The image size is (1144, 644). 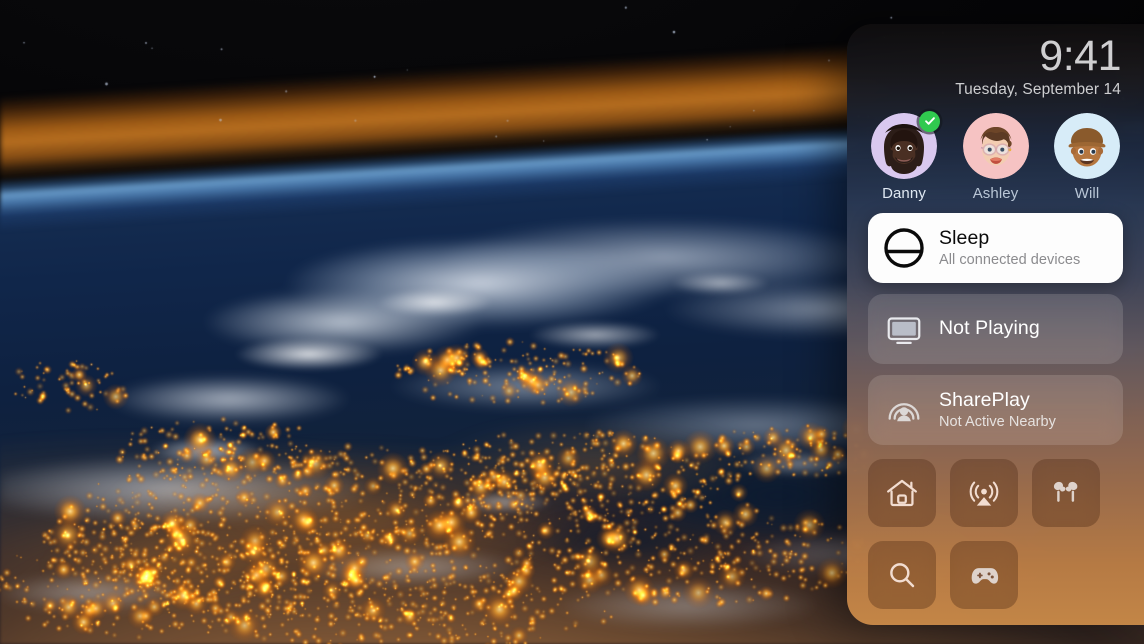 What do you see at coordinates (904, 248) in the screenshot?
I see `sleep-icon` at bounding box center [904, 248].